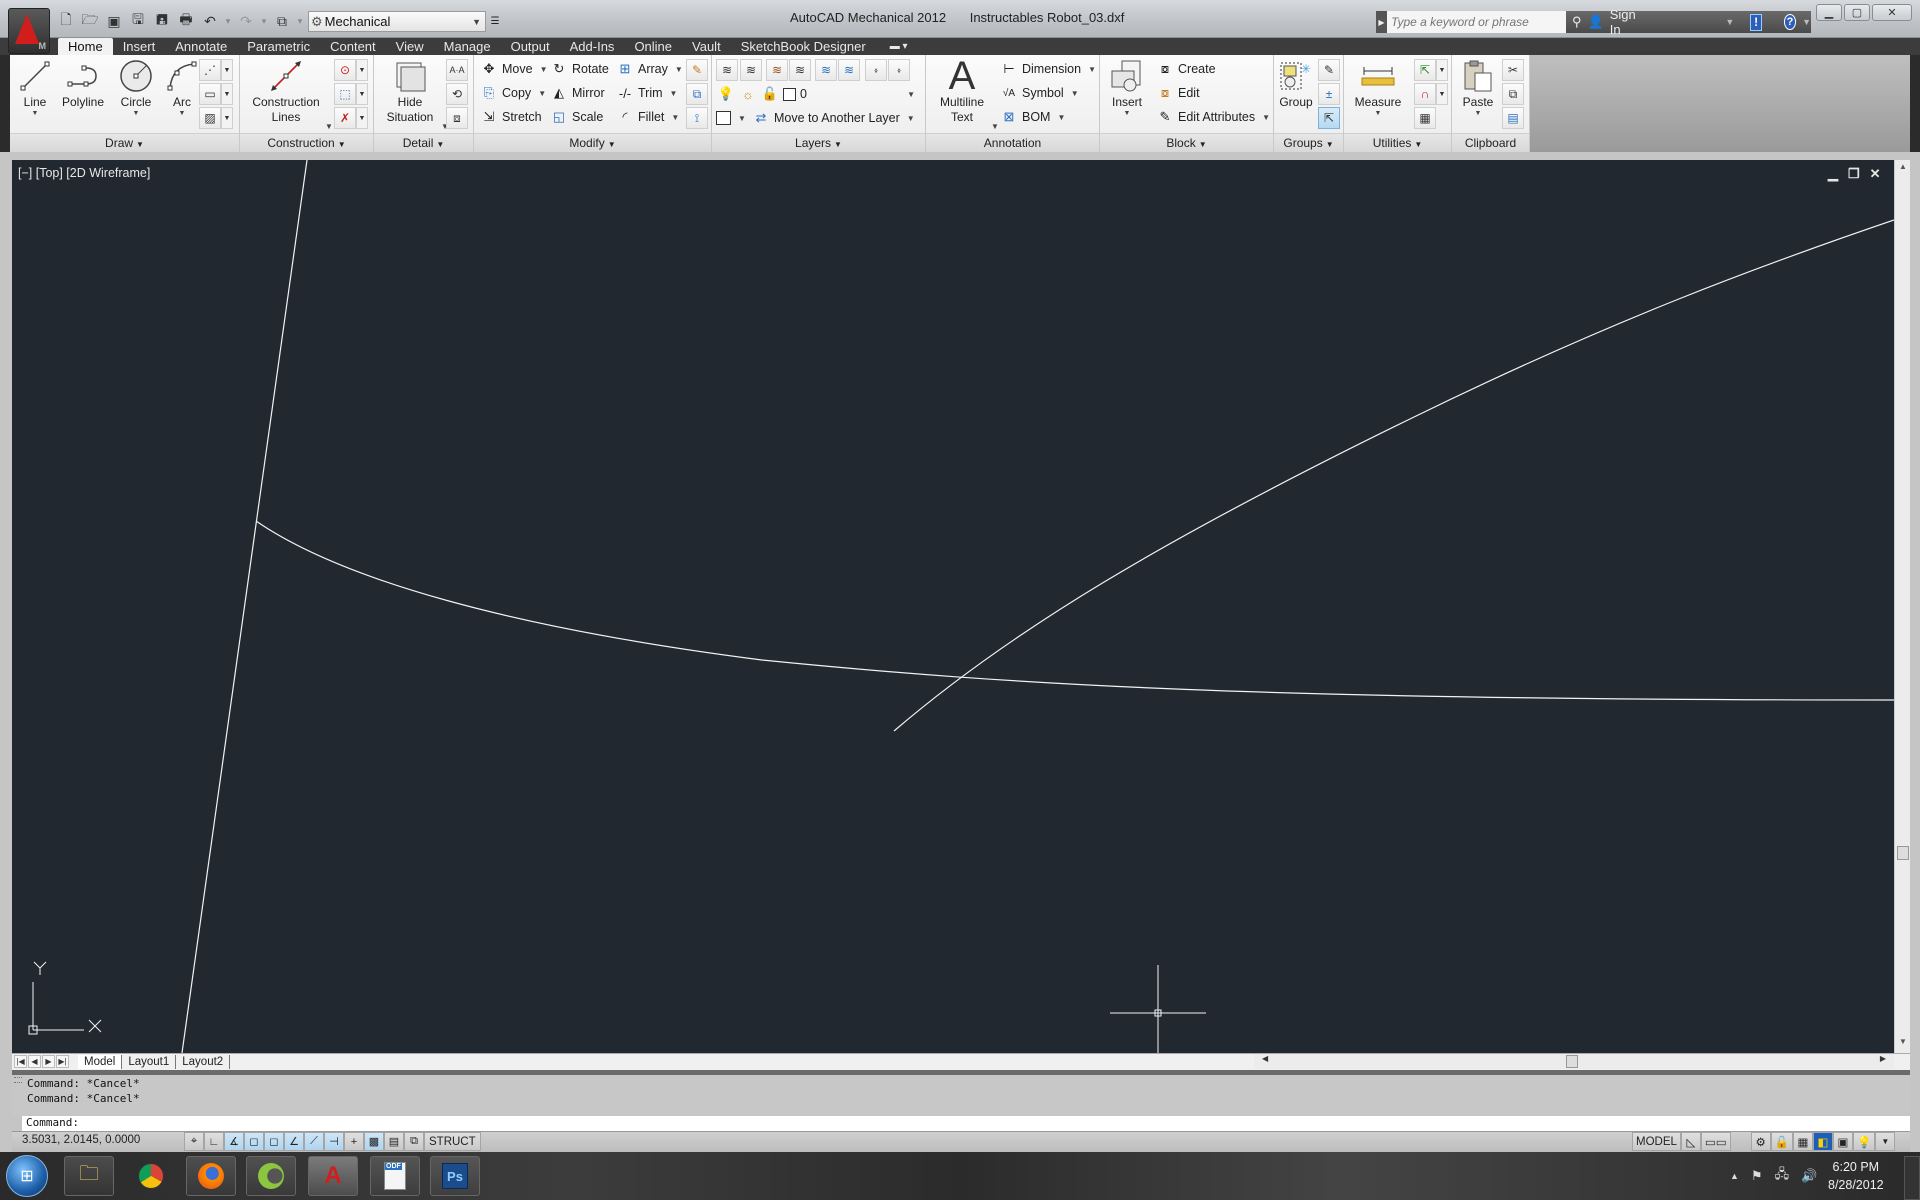 This screenshot has height=1200, width=1920. What do you see at coordinates (818, 142) in the screenshot?
I see `panel-title-layers: Layers ▼` at bounding box center [818, 142].